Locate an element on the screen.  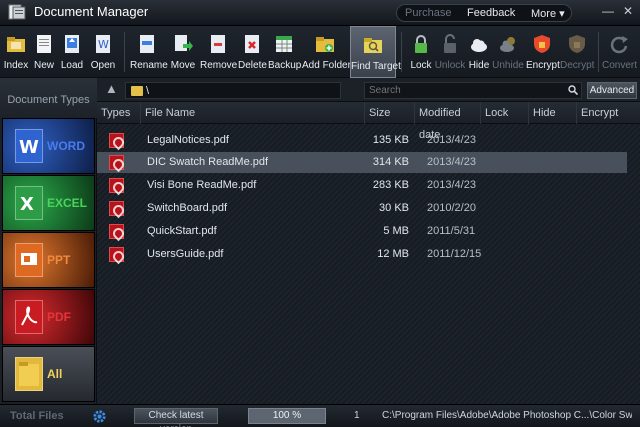
lock-icon is located at coordinates (421, 44).